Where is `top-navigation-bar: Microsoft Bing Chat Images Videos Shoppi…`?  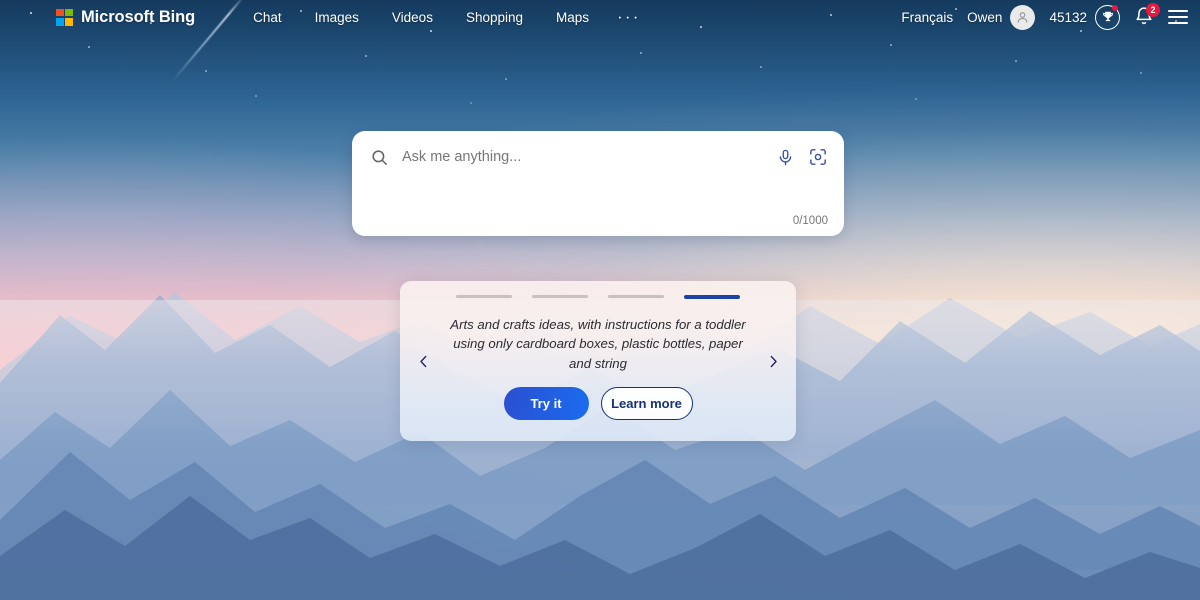
top-navigation-bar: Microsoft Bing Chat Images Videos Shoppi… is located at coordinates (600, 17).